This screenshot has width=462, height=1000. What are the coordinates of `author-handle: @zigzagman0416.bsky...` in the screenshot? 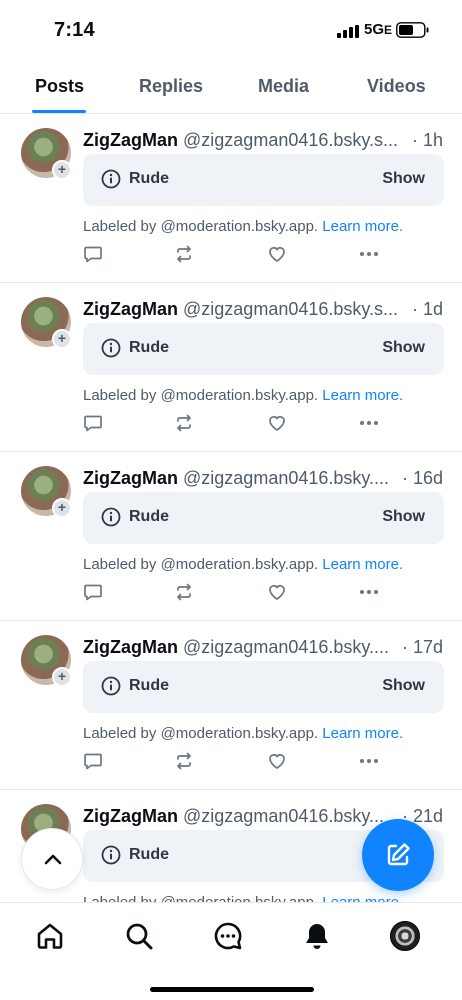 It's located at (283, 816).